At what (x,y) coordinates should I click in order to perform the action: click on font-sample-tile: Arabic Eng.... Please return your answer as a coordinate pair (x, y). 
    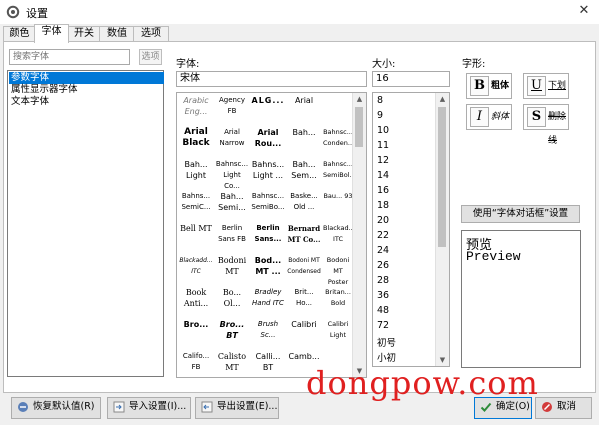
    Looking at the image, I should click on (196, 110).